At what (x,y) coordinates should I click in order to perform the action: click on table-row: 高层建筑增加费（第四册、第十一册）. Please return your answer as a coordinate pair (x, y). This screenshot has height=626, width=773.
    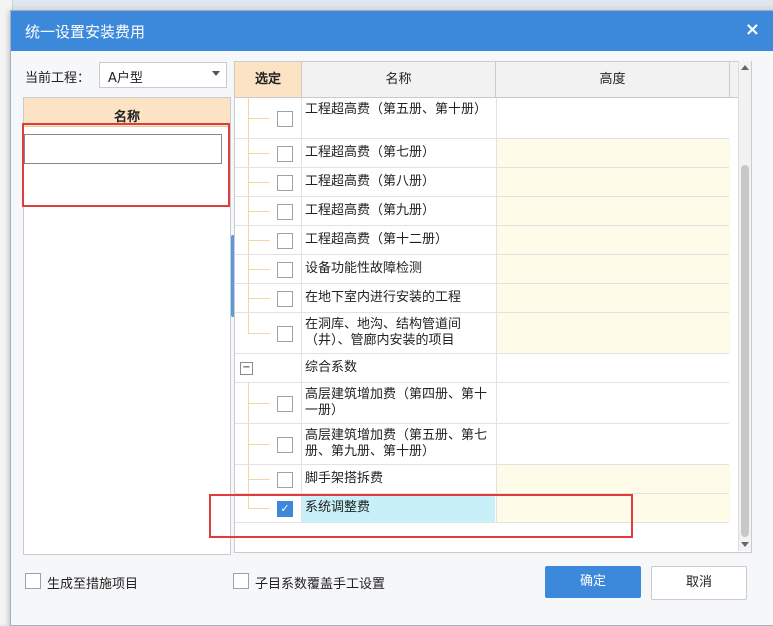
    Looking at the image, I should click on (482, 403).